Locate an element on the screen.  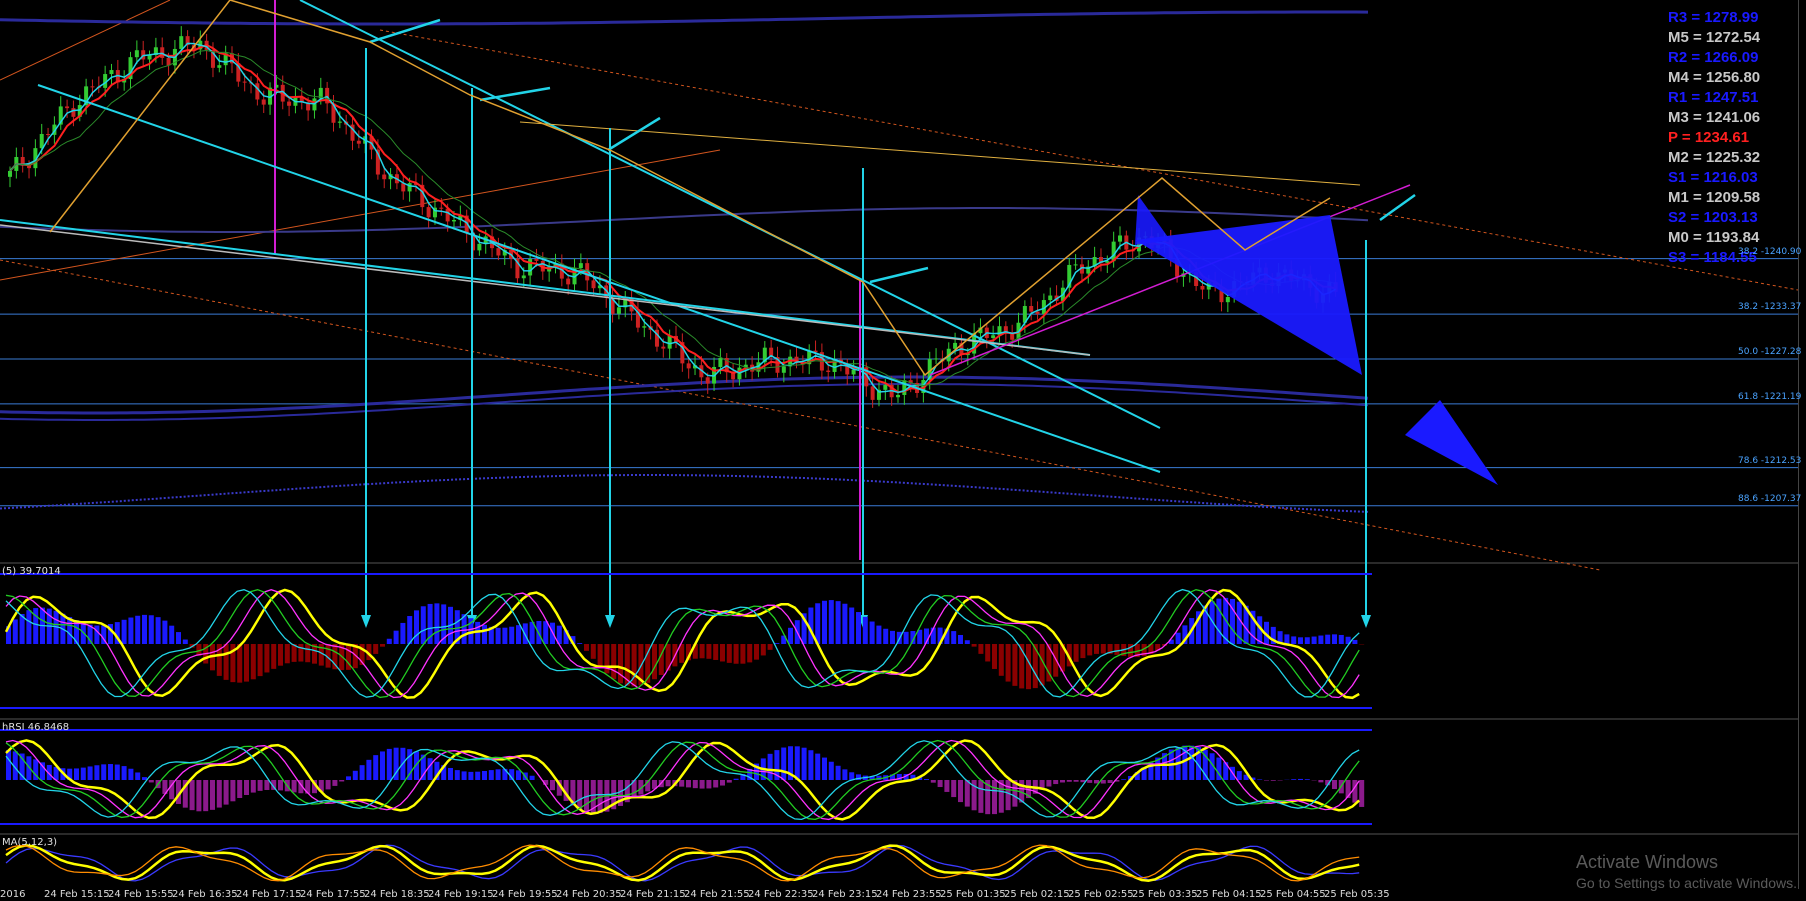
gray-trendline is located at coordinates (545, 290).